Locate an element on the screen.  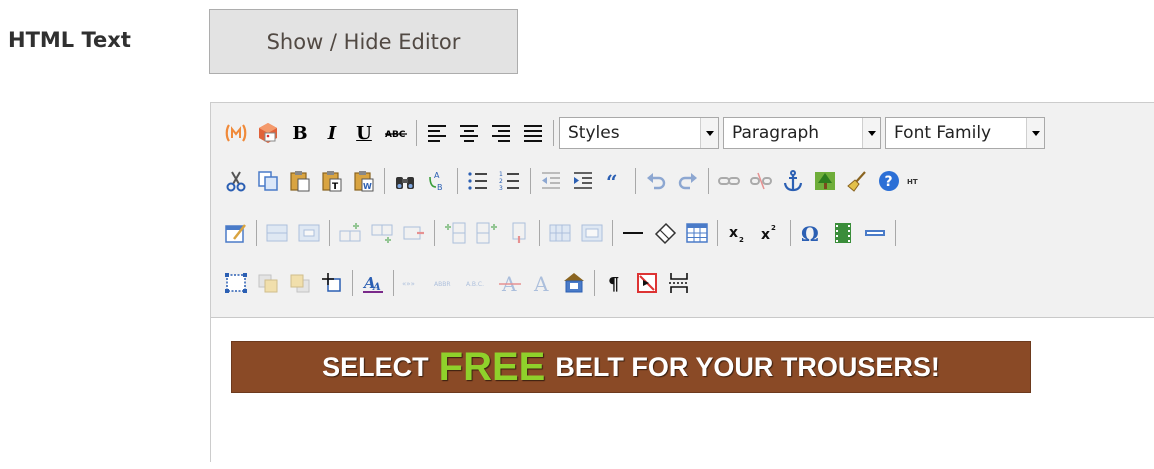
blockquote-icon: “ is located at coordinates (615, 181).